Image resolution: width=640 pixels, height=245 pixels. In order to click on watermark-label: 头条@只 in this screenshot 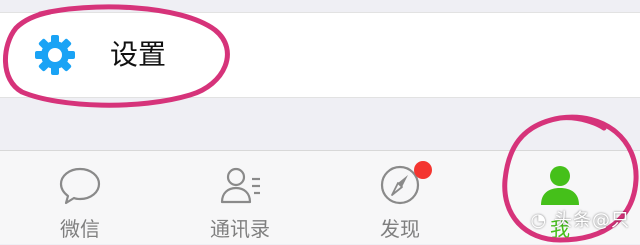, I will do `click(592, 220)`.